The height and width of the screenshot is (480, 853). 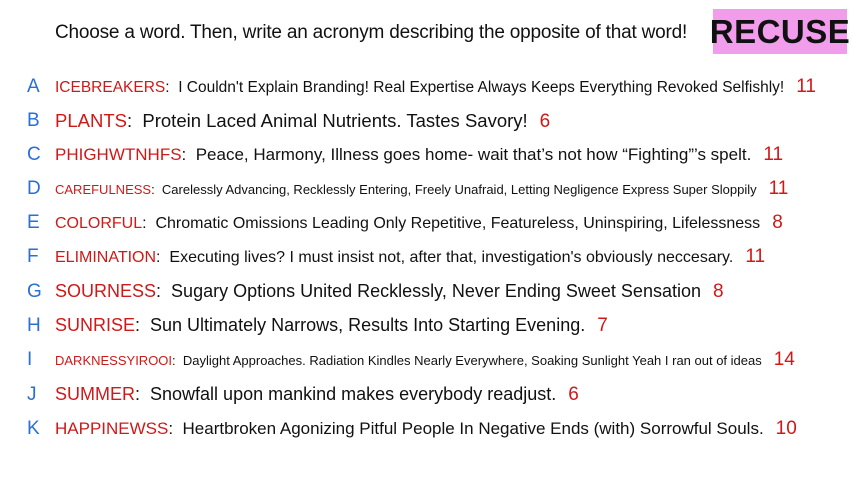 I want to click on item-letter: F, so click(x=33, y=256).